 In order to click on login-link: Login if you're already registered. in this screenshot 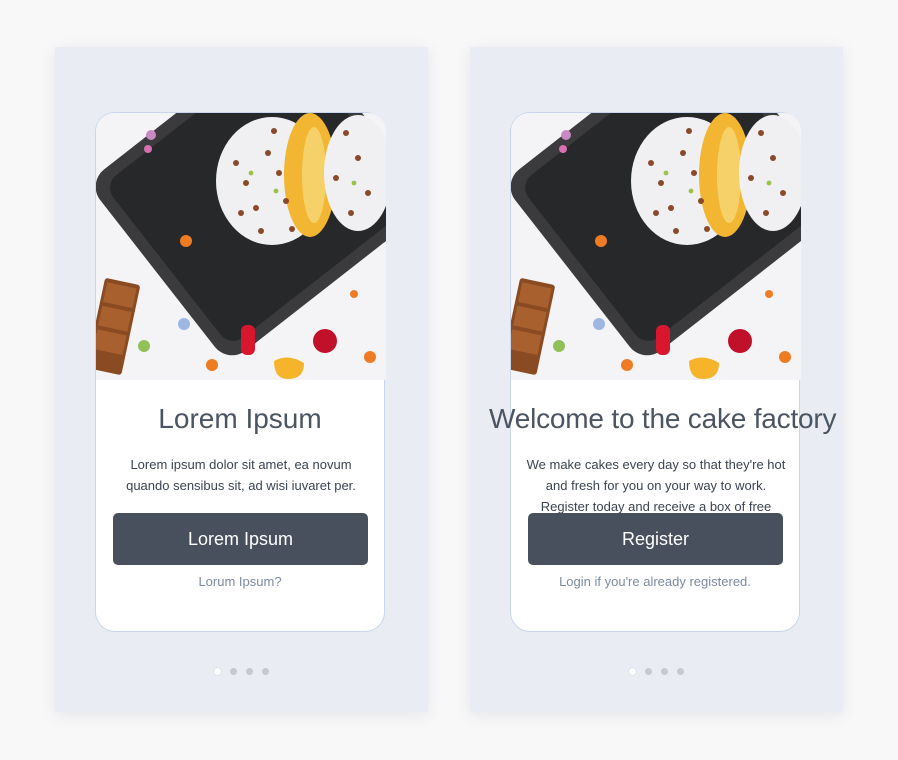, I will do `click(655, 581)`.